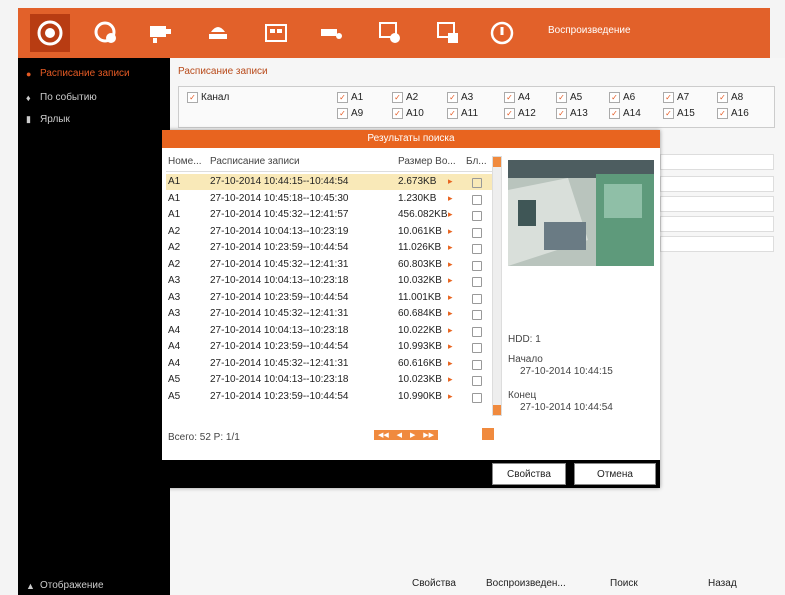 The width and height of the screenshot is (785, 595). I want to click on total-count: Всего: 52 P: 1/1, so click(204, 437).